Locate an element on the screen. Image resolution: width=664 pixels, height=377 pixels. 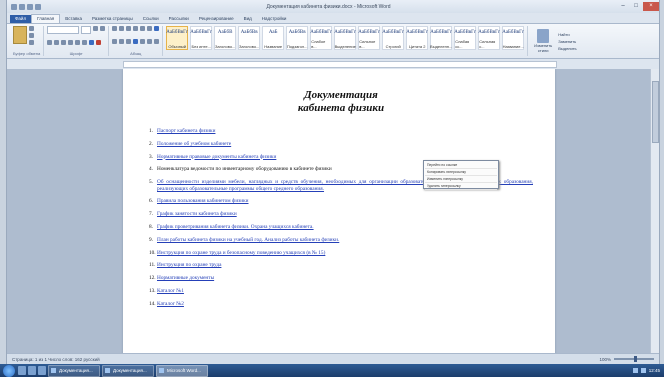
volume-icon is located at coordinates (643, 370).